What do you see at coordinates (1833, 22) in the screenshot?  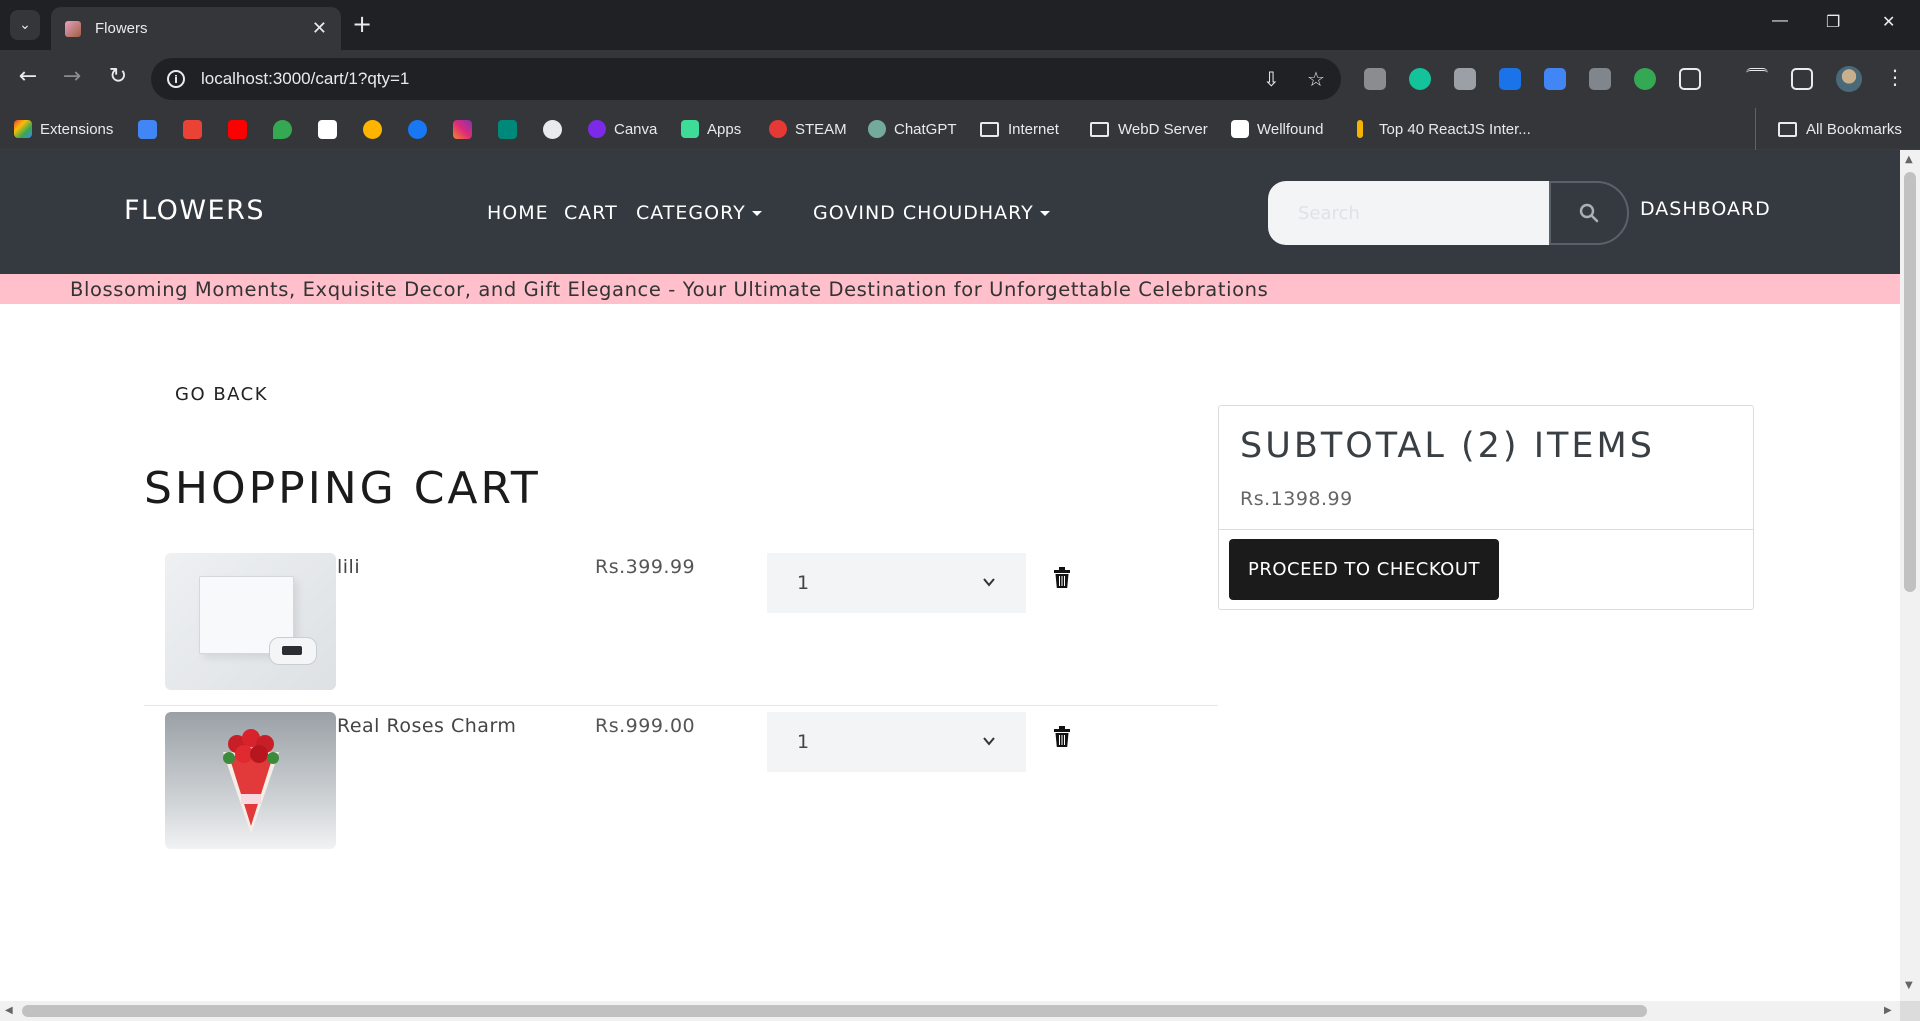 I see `restore-icon: ❐` at bounding box center [1833, 22].